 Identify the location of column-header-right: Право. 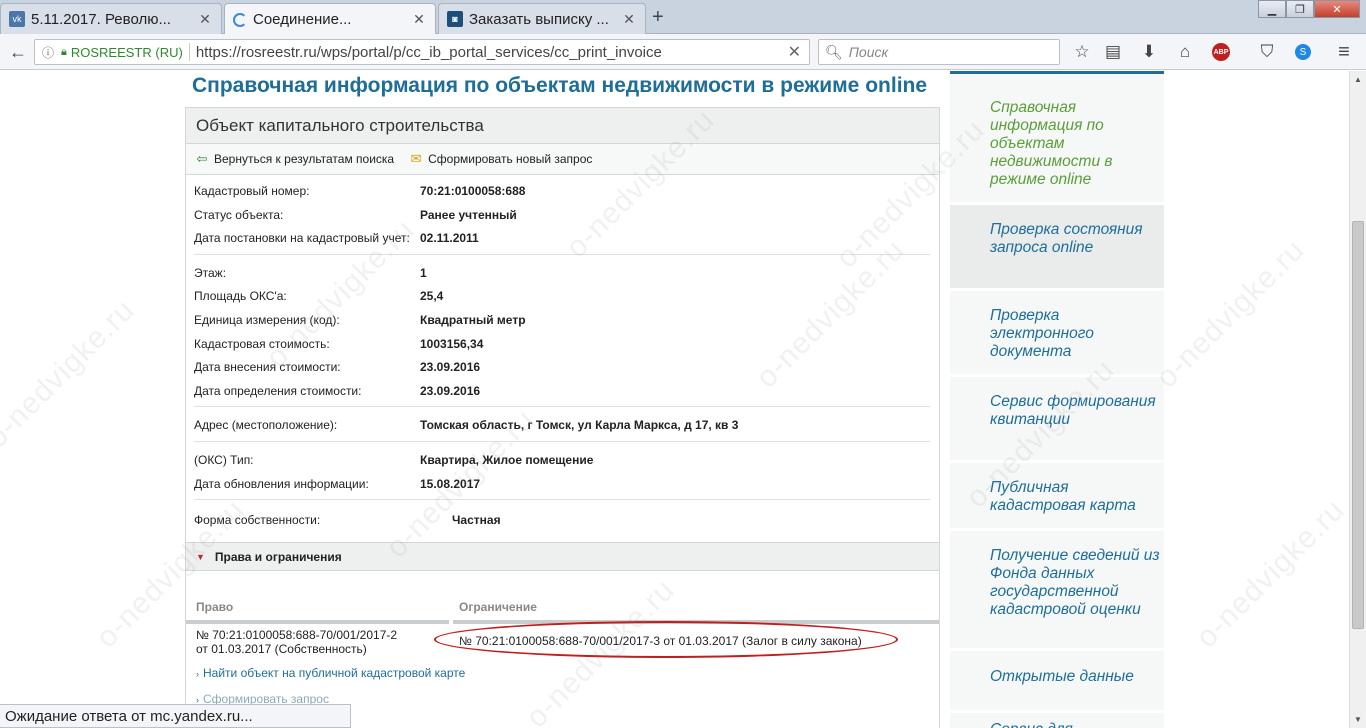
(215, 607).